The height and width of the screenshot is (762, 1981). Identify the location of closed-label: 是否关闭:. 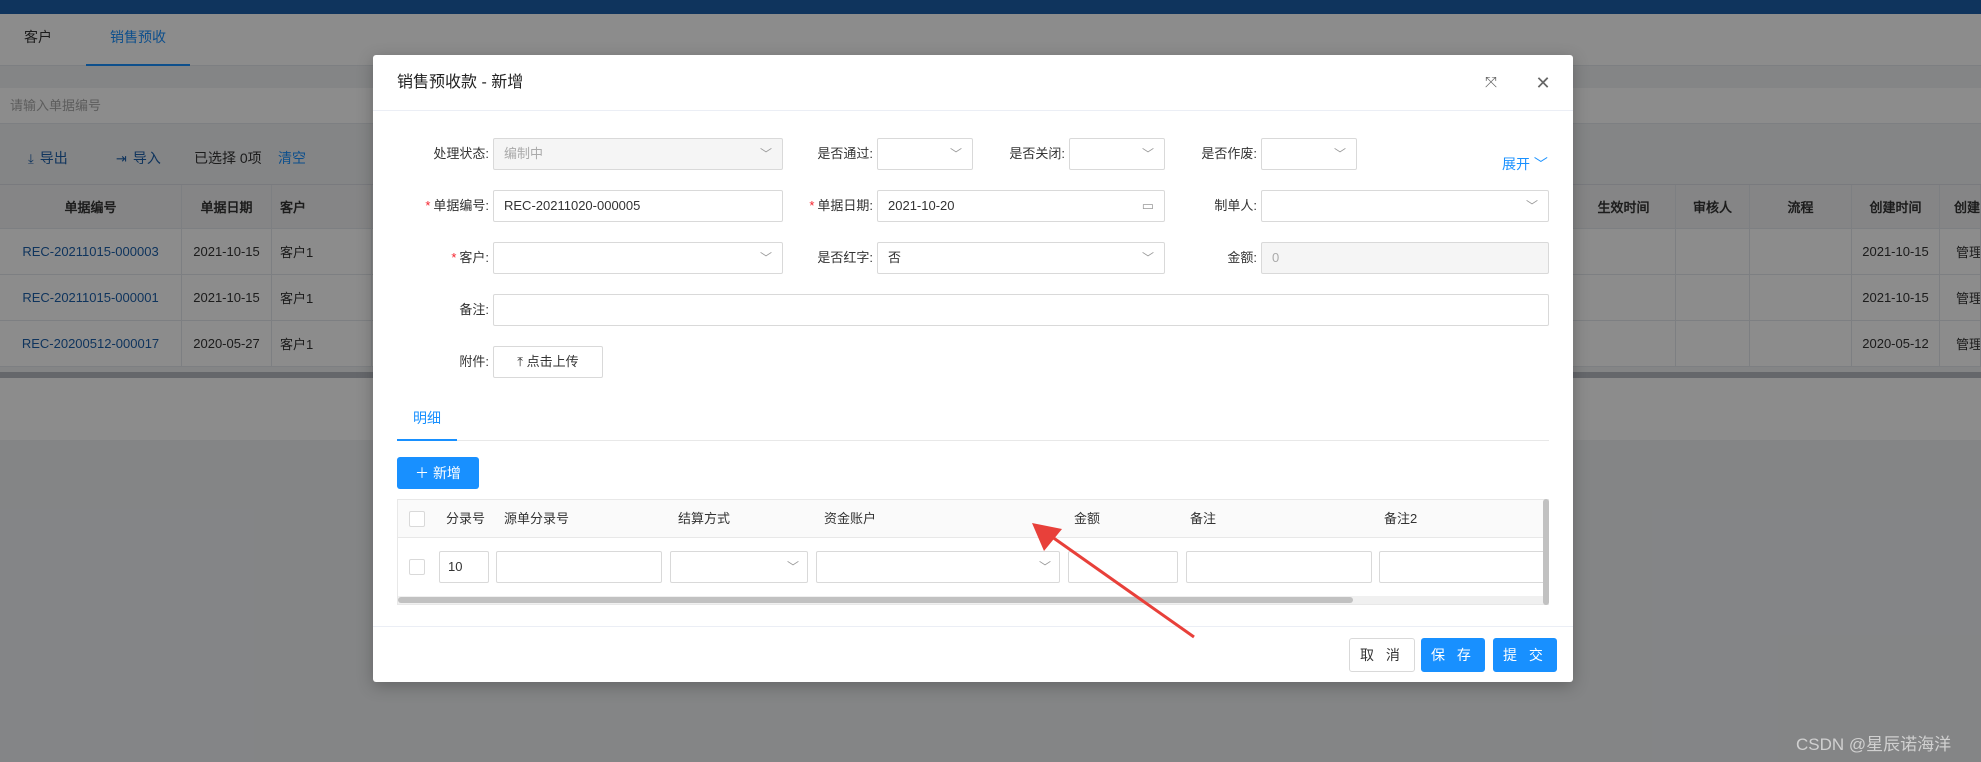
(1037, 153).